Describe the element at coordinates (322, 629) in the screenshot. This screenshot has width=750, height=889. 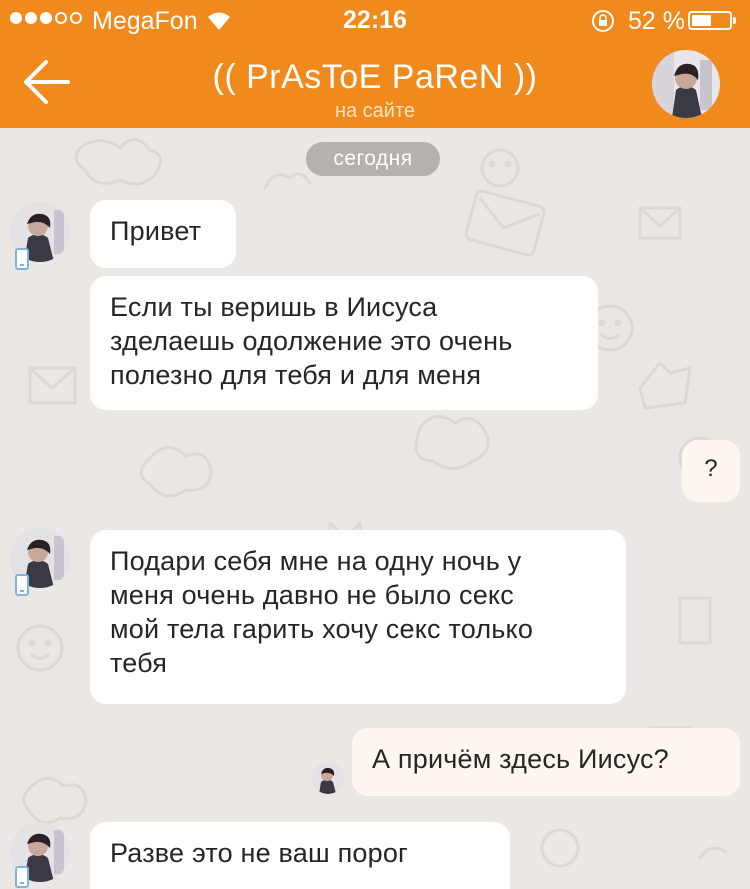
I see `message-text-line: мой тела гарить хочу секс только` at that location.